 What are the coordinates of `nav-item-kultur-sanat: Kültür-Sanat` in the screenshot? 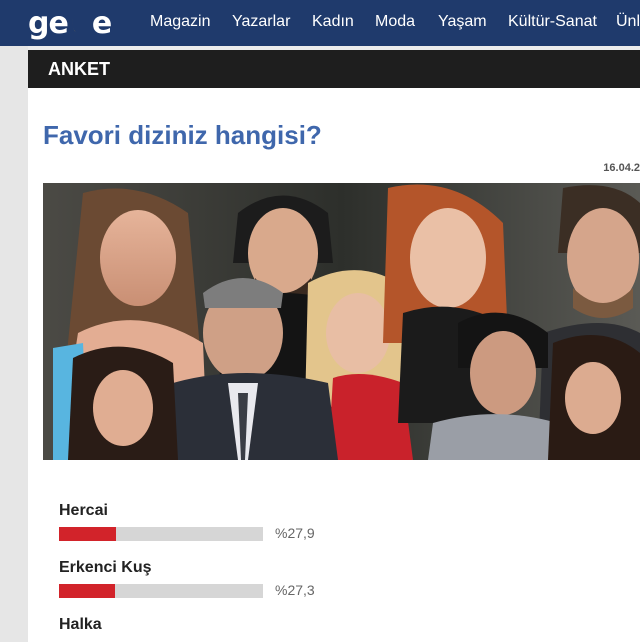 It's located at (552, 22).